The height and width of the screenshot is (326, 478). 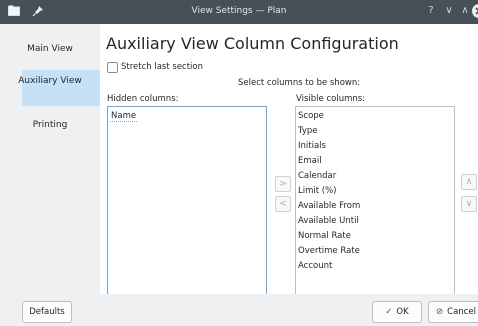 I want to click on window-title: View Settings — Plan, so click(x=239, y=11).